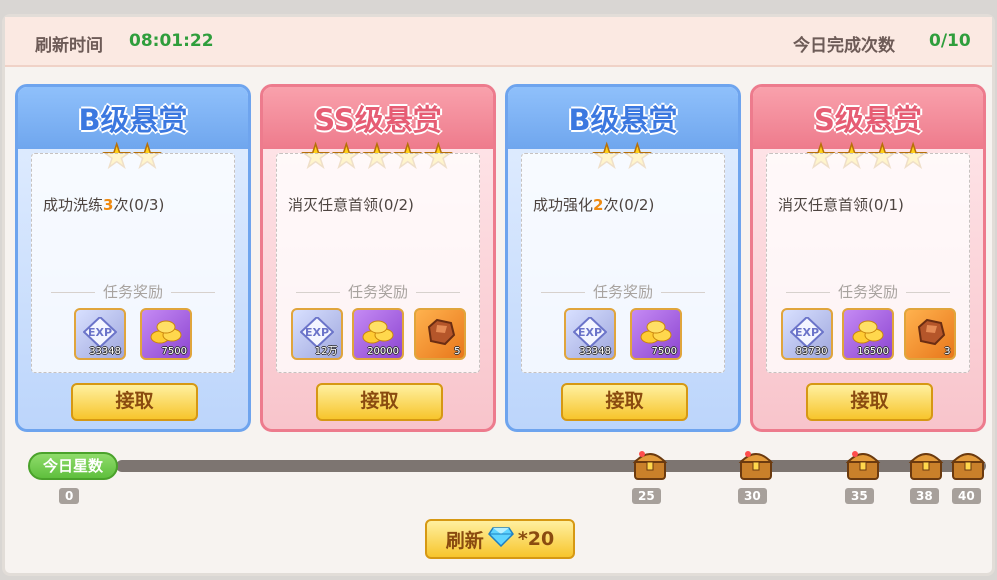  What do you see at coordinates (171, 41) in the screenshot?
I see `refresh-time-value: 08:01:22` at bounding box center [171, 41].